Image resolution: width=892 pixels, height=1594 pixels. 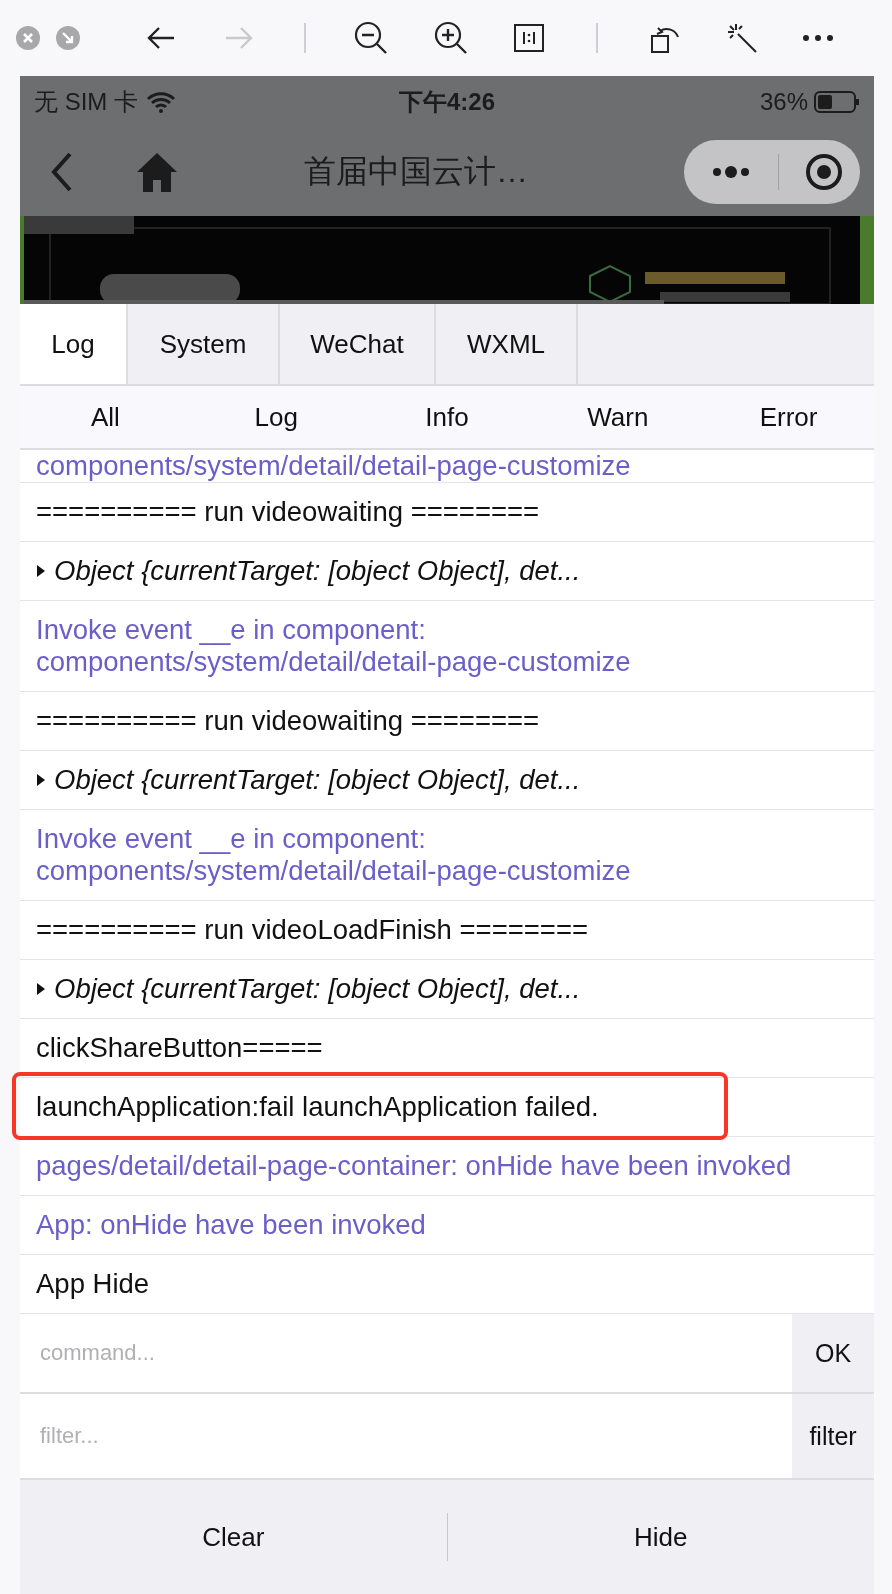 What do you see at coordinates (447, 102) in the screenshot?
I see `clock-text: 下午4:26` at bounding box center [447, 102].